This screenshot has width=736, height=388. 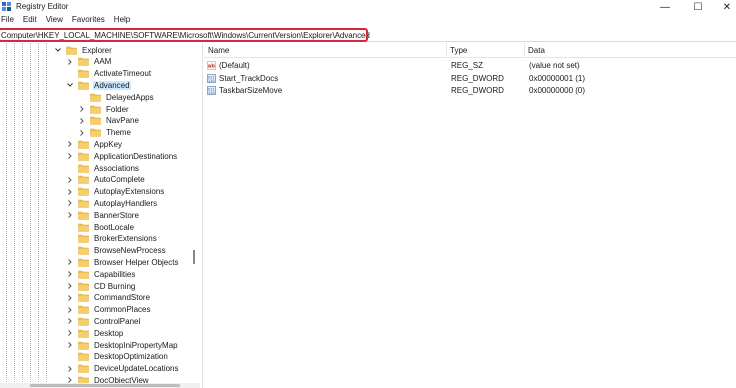 I want to click on svg-text: ab, so click(x=212, y=67).